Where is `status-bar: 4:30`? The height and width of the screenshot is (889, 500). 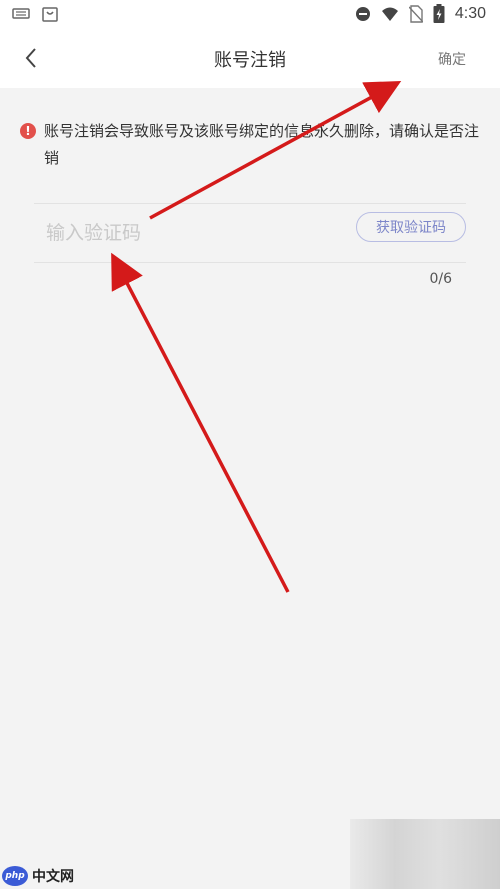 status-bar: 4:30 is located at coordinates (250, 14).